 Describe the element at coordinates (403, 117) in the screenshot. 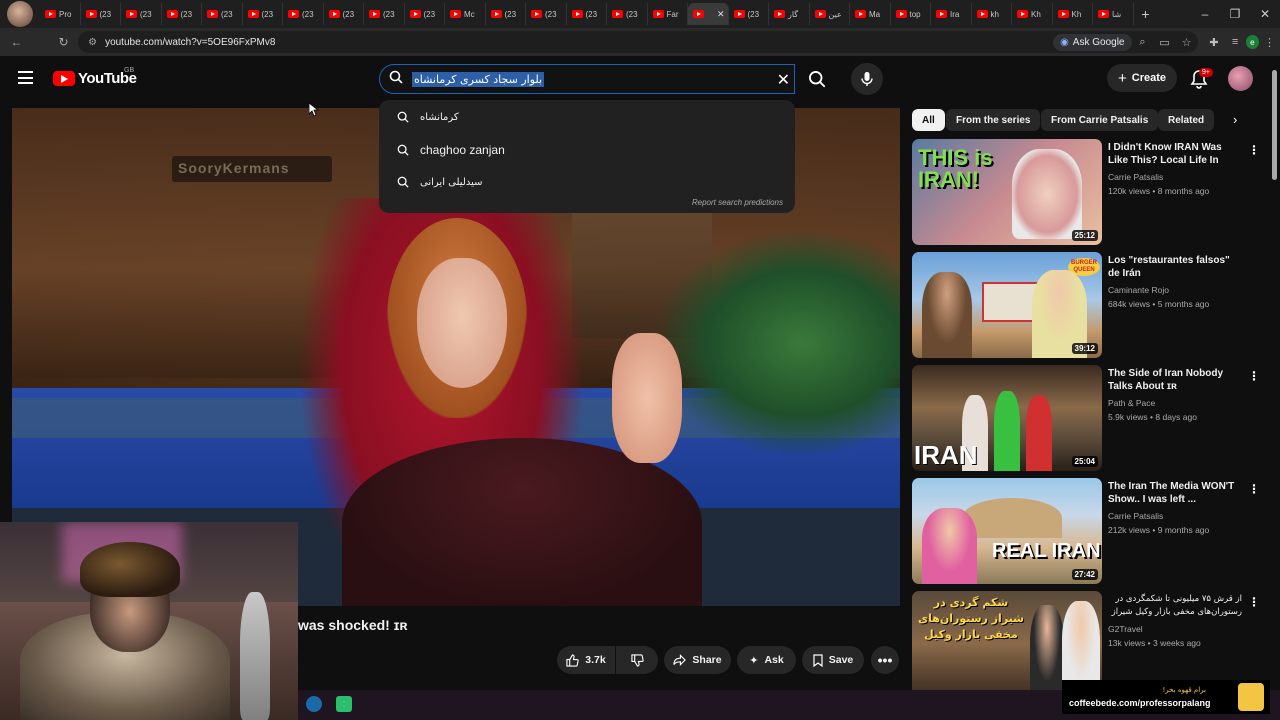

I see `search-icon` at that location.